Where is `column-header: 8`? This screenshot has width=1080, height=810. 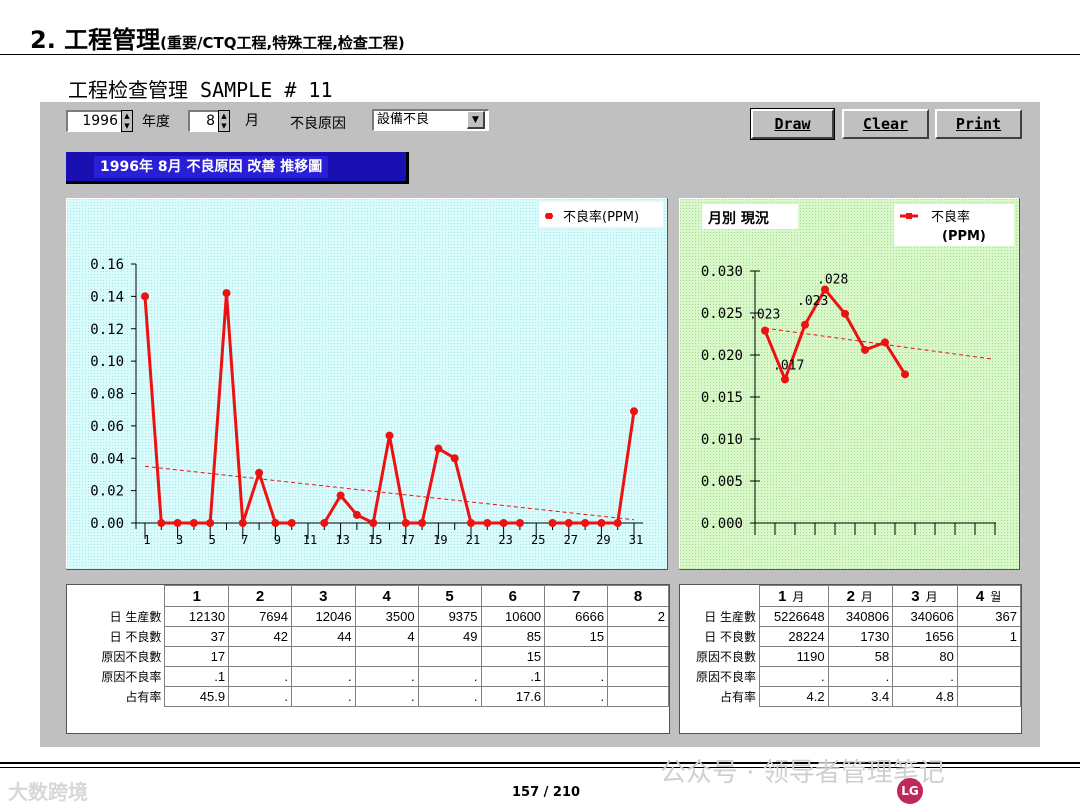 column-header: 8 is located at coordinates (638, 596).